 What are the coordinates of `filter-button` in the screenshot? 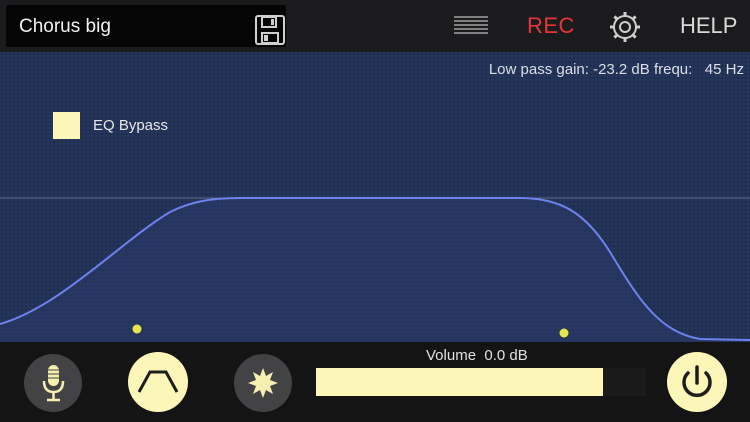 It's located at (158, 382).